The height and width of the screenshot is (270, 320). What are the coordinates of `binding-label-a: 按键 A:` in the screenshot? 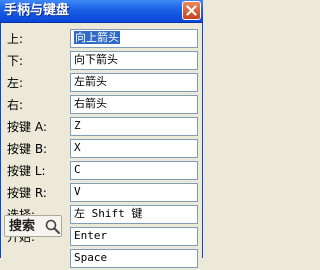 It's located at (27, 127).